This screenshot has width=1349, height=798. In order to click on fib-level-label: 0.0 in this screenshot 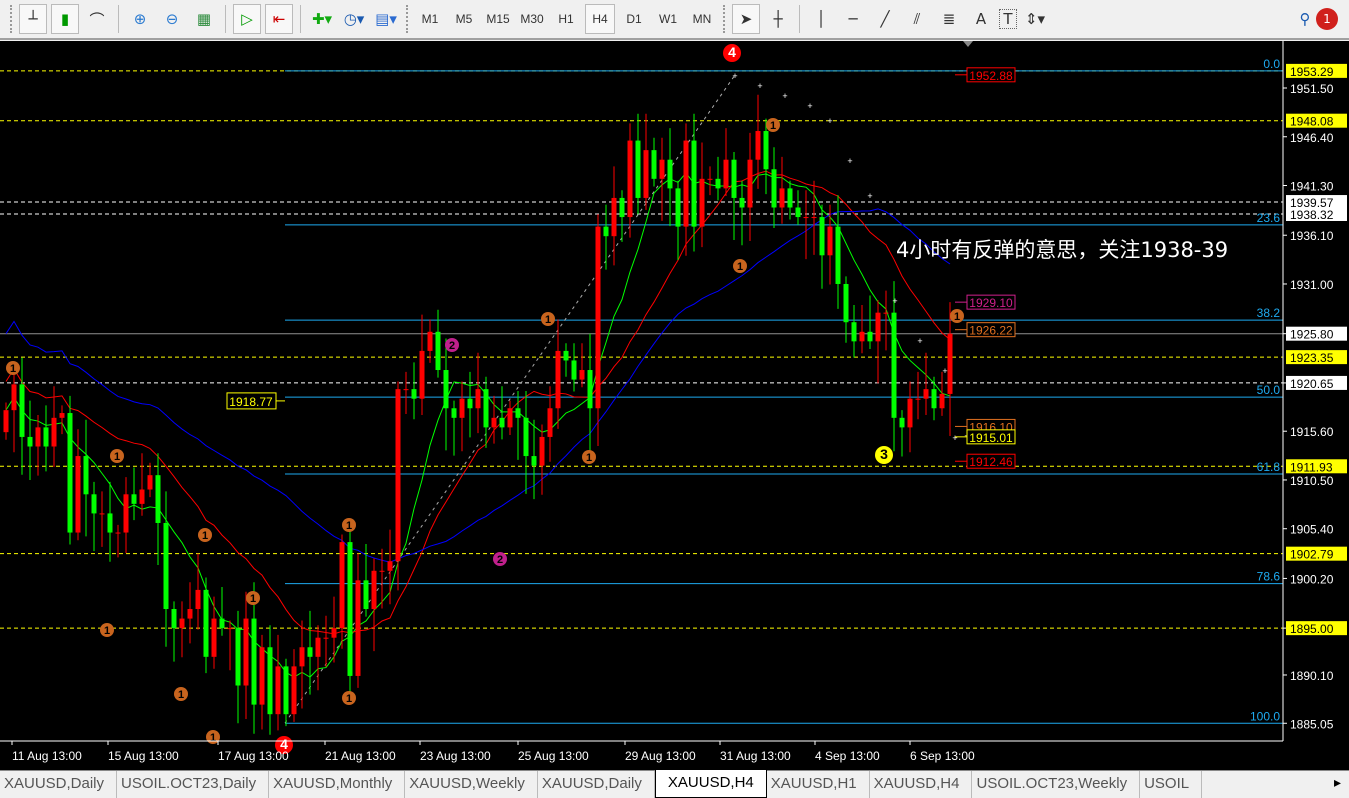, I will do `click(1271, 64)`.